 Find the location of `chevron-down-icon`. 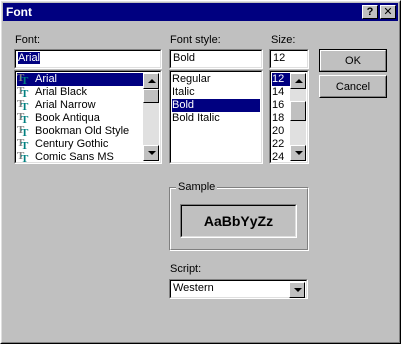

chevron-down-icon is located at coordinates (298, 290).